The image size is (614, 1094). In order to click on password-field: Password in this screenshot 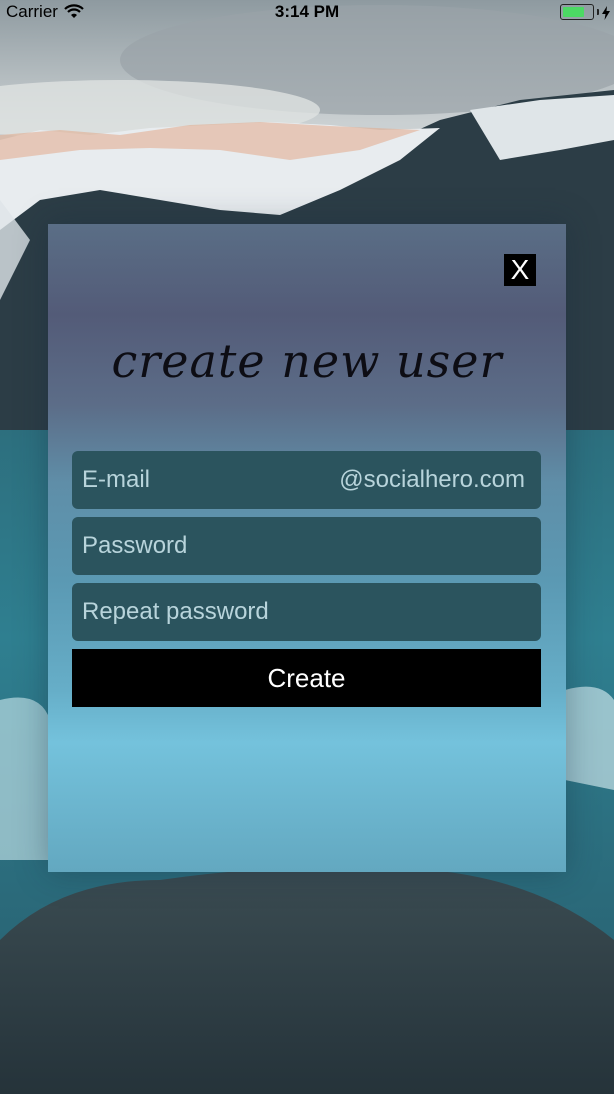, I will do `click(306, 546)`.